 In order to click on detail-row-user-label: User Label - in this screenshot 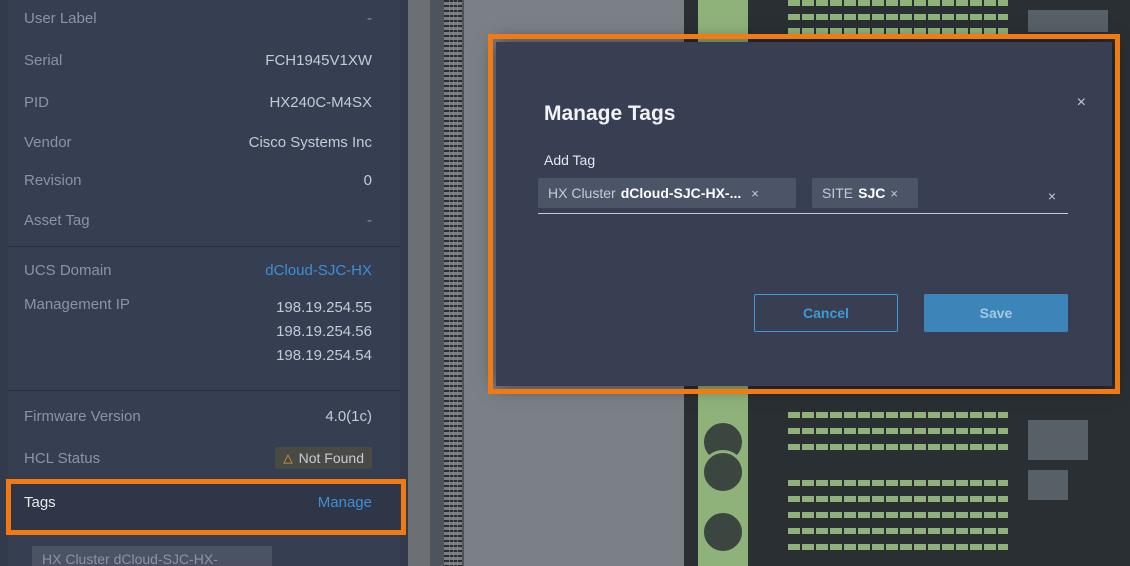, I will do `click(198, 18)`.